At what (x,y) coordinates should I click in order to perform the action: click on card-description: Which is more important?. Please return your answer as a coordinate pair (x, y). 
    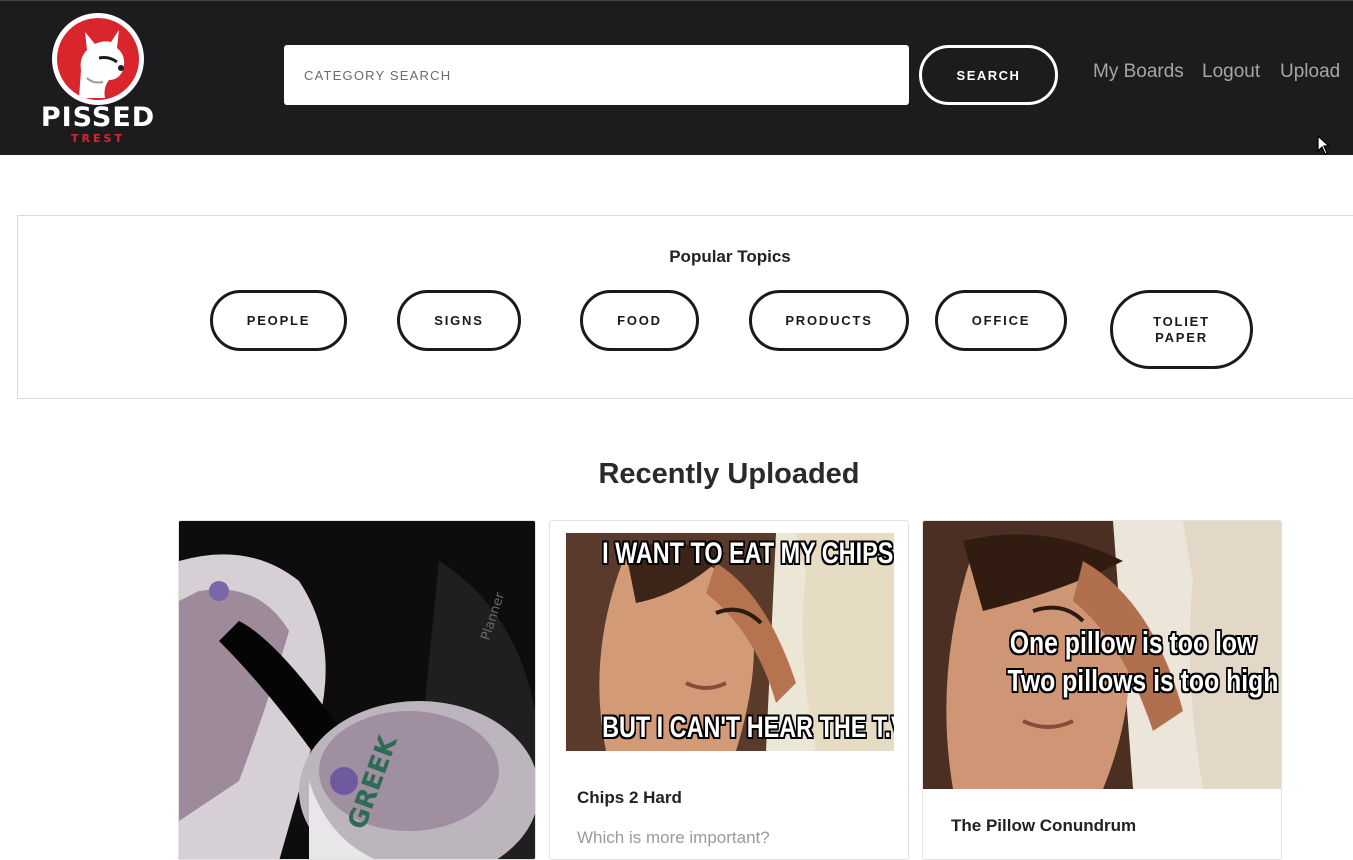
    Looking at the image, I should click on (673, 837).